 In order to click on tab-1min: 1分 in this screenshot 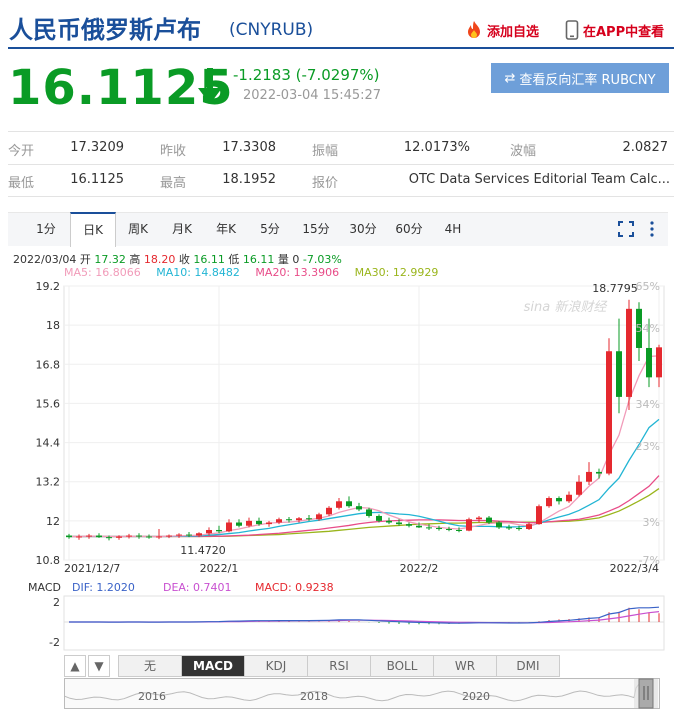, I will do `click(46, 229)`.